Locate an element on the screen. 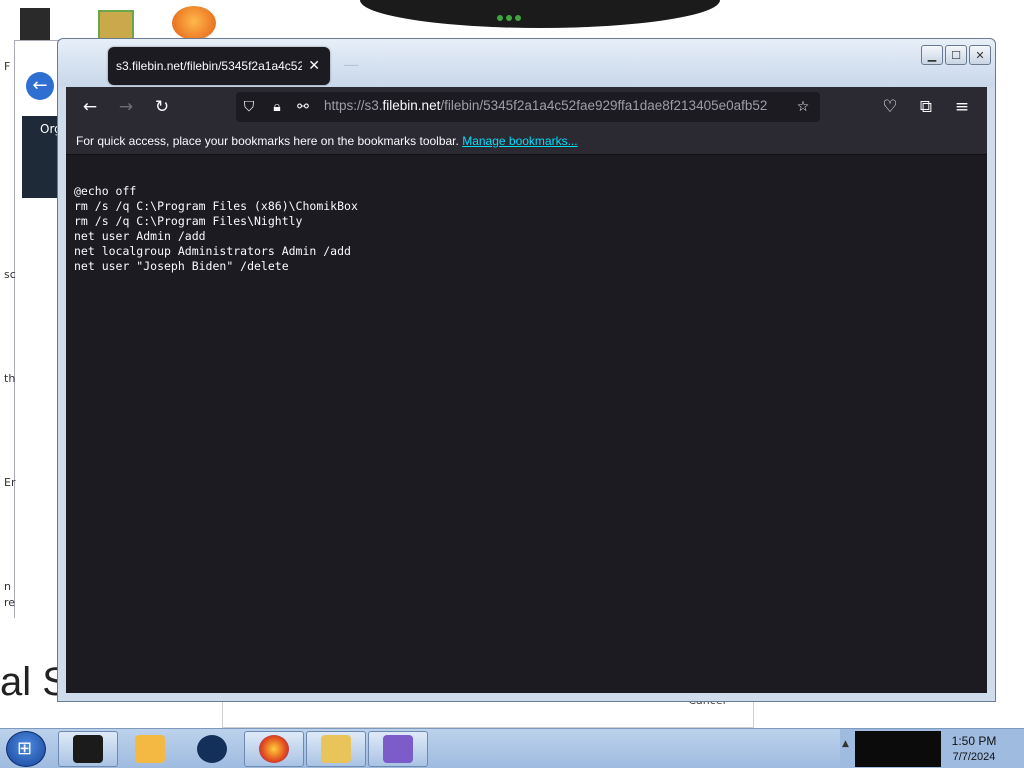  tab-active: s3.filebin.net/filebin/5345f2a1a4c52f ✕ is located at coordinates (219, 66).